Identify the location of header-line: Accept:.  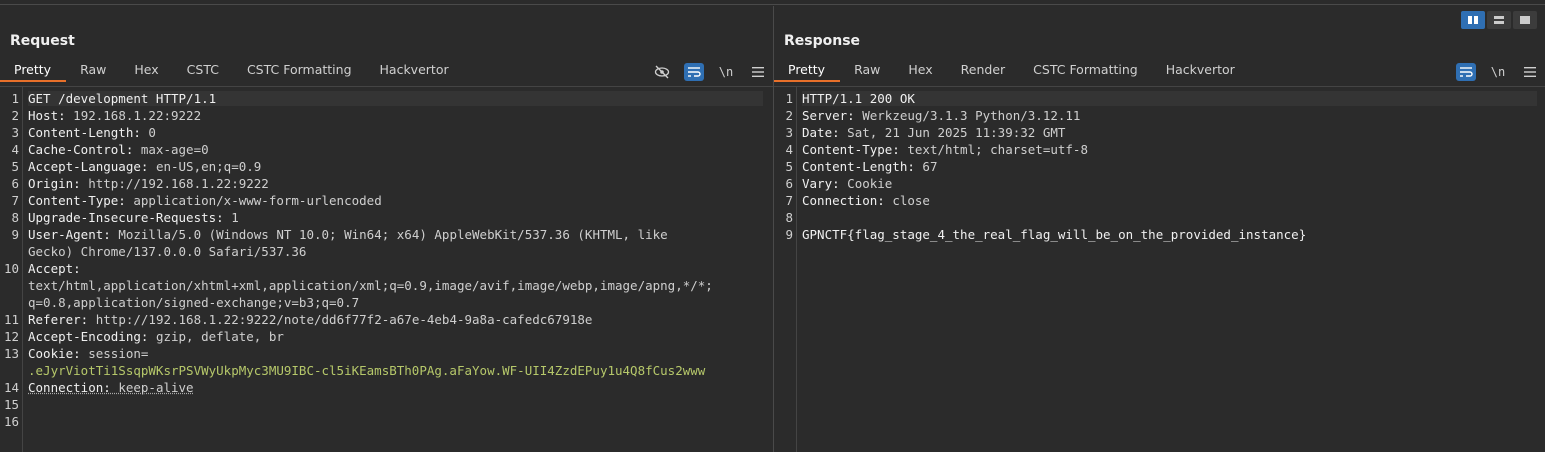
(54, 268).